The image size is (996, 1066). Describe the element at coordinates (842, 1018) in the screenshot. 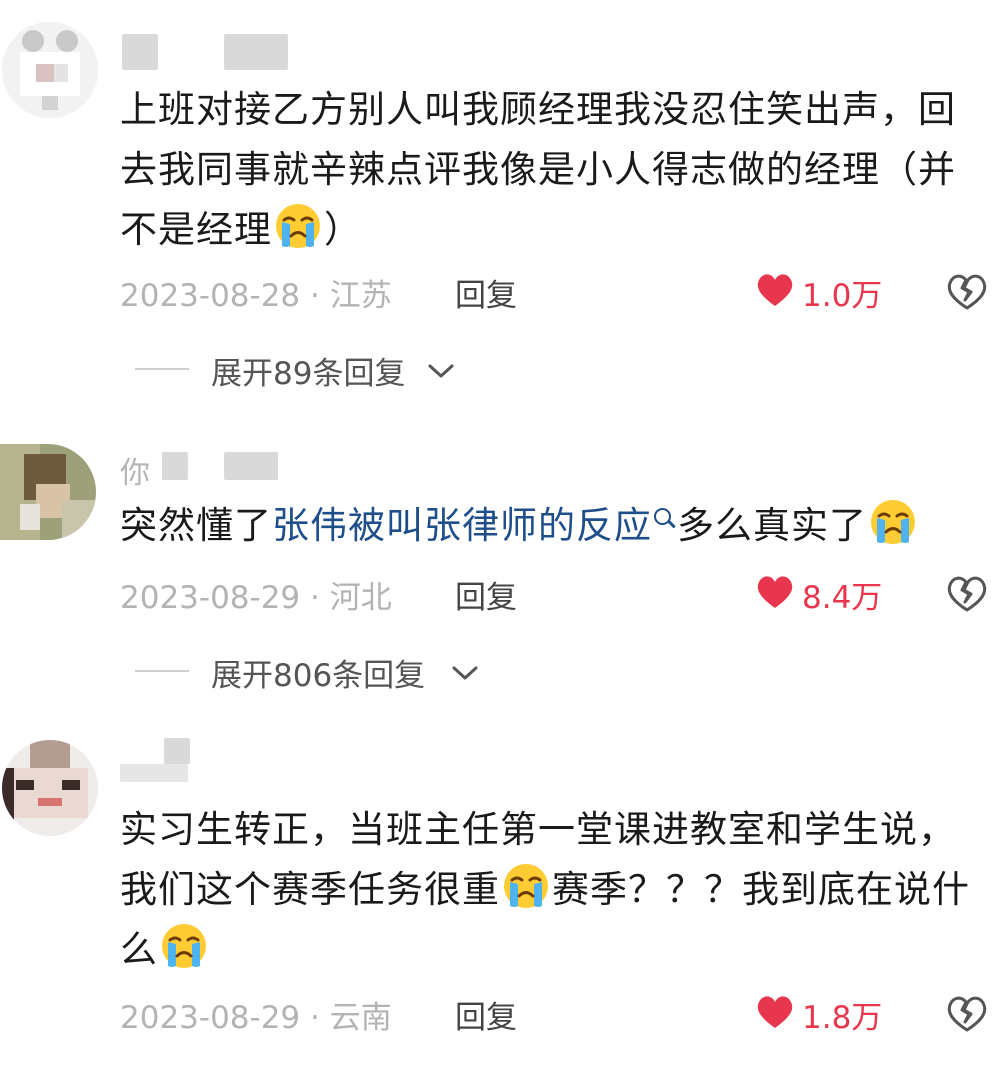

I see `like-count: 1.8万` at that location.